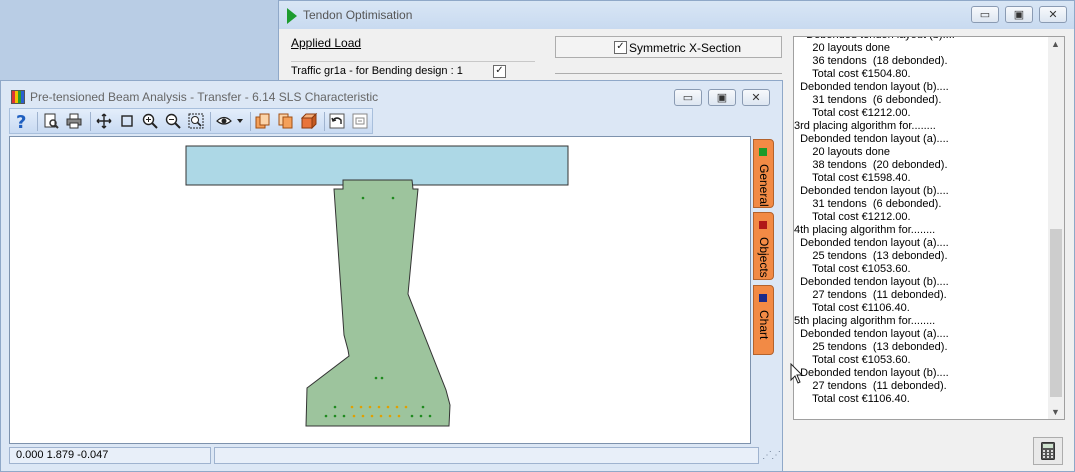 The image size is (1075, 472). Describe the element at coordinates (326, 43) in the screenshot. I see `applied-load-heading: Applied Load` at that location.